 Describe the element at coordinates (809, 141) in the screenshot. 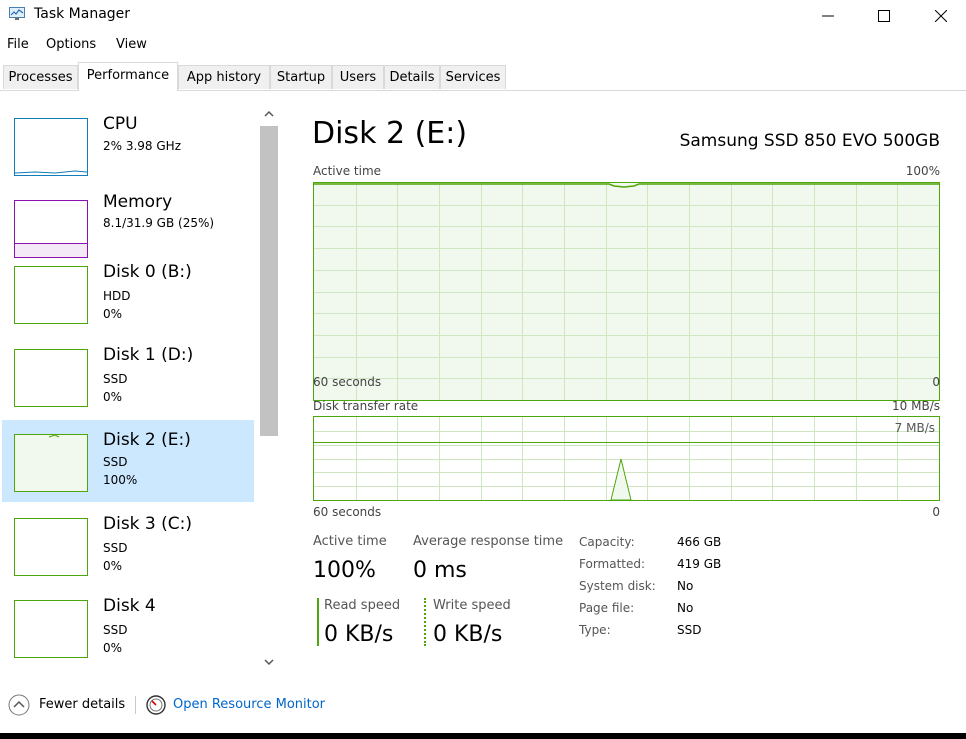

I see `disk-model: Samsung SSD 850 EVO 500GB` at that location.